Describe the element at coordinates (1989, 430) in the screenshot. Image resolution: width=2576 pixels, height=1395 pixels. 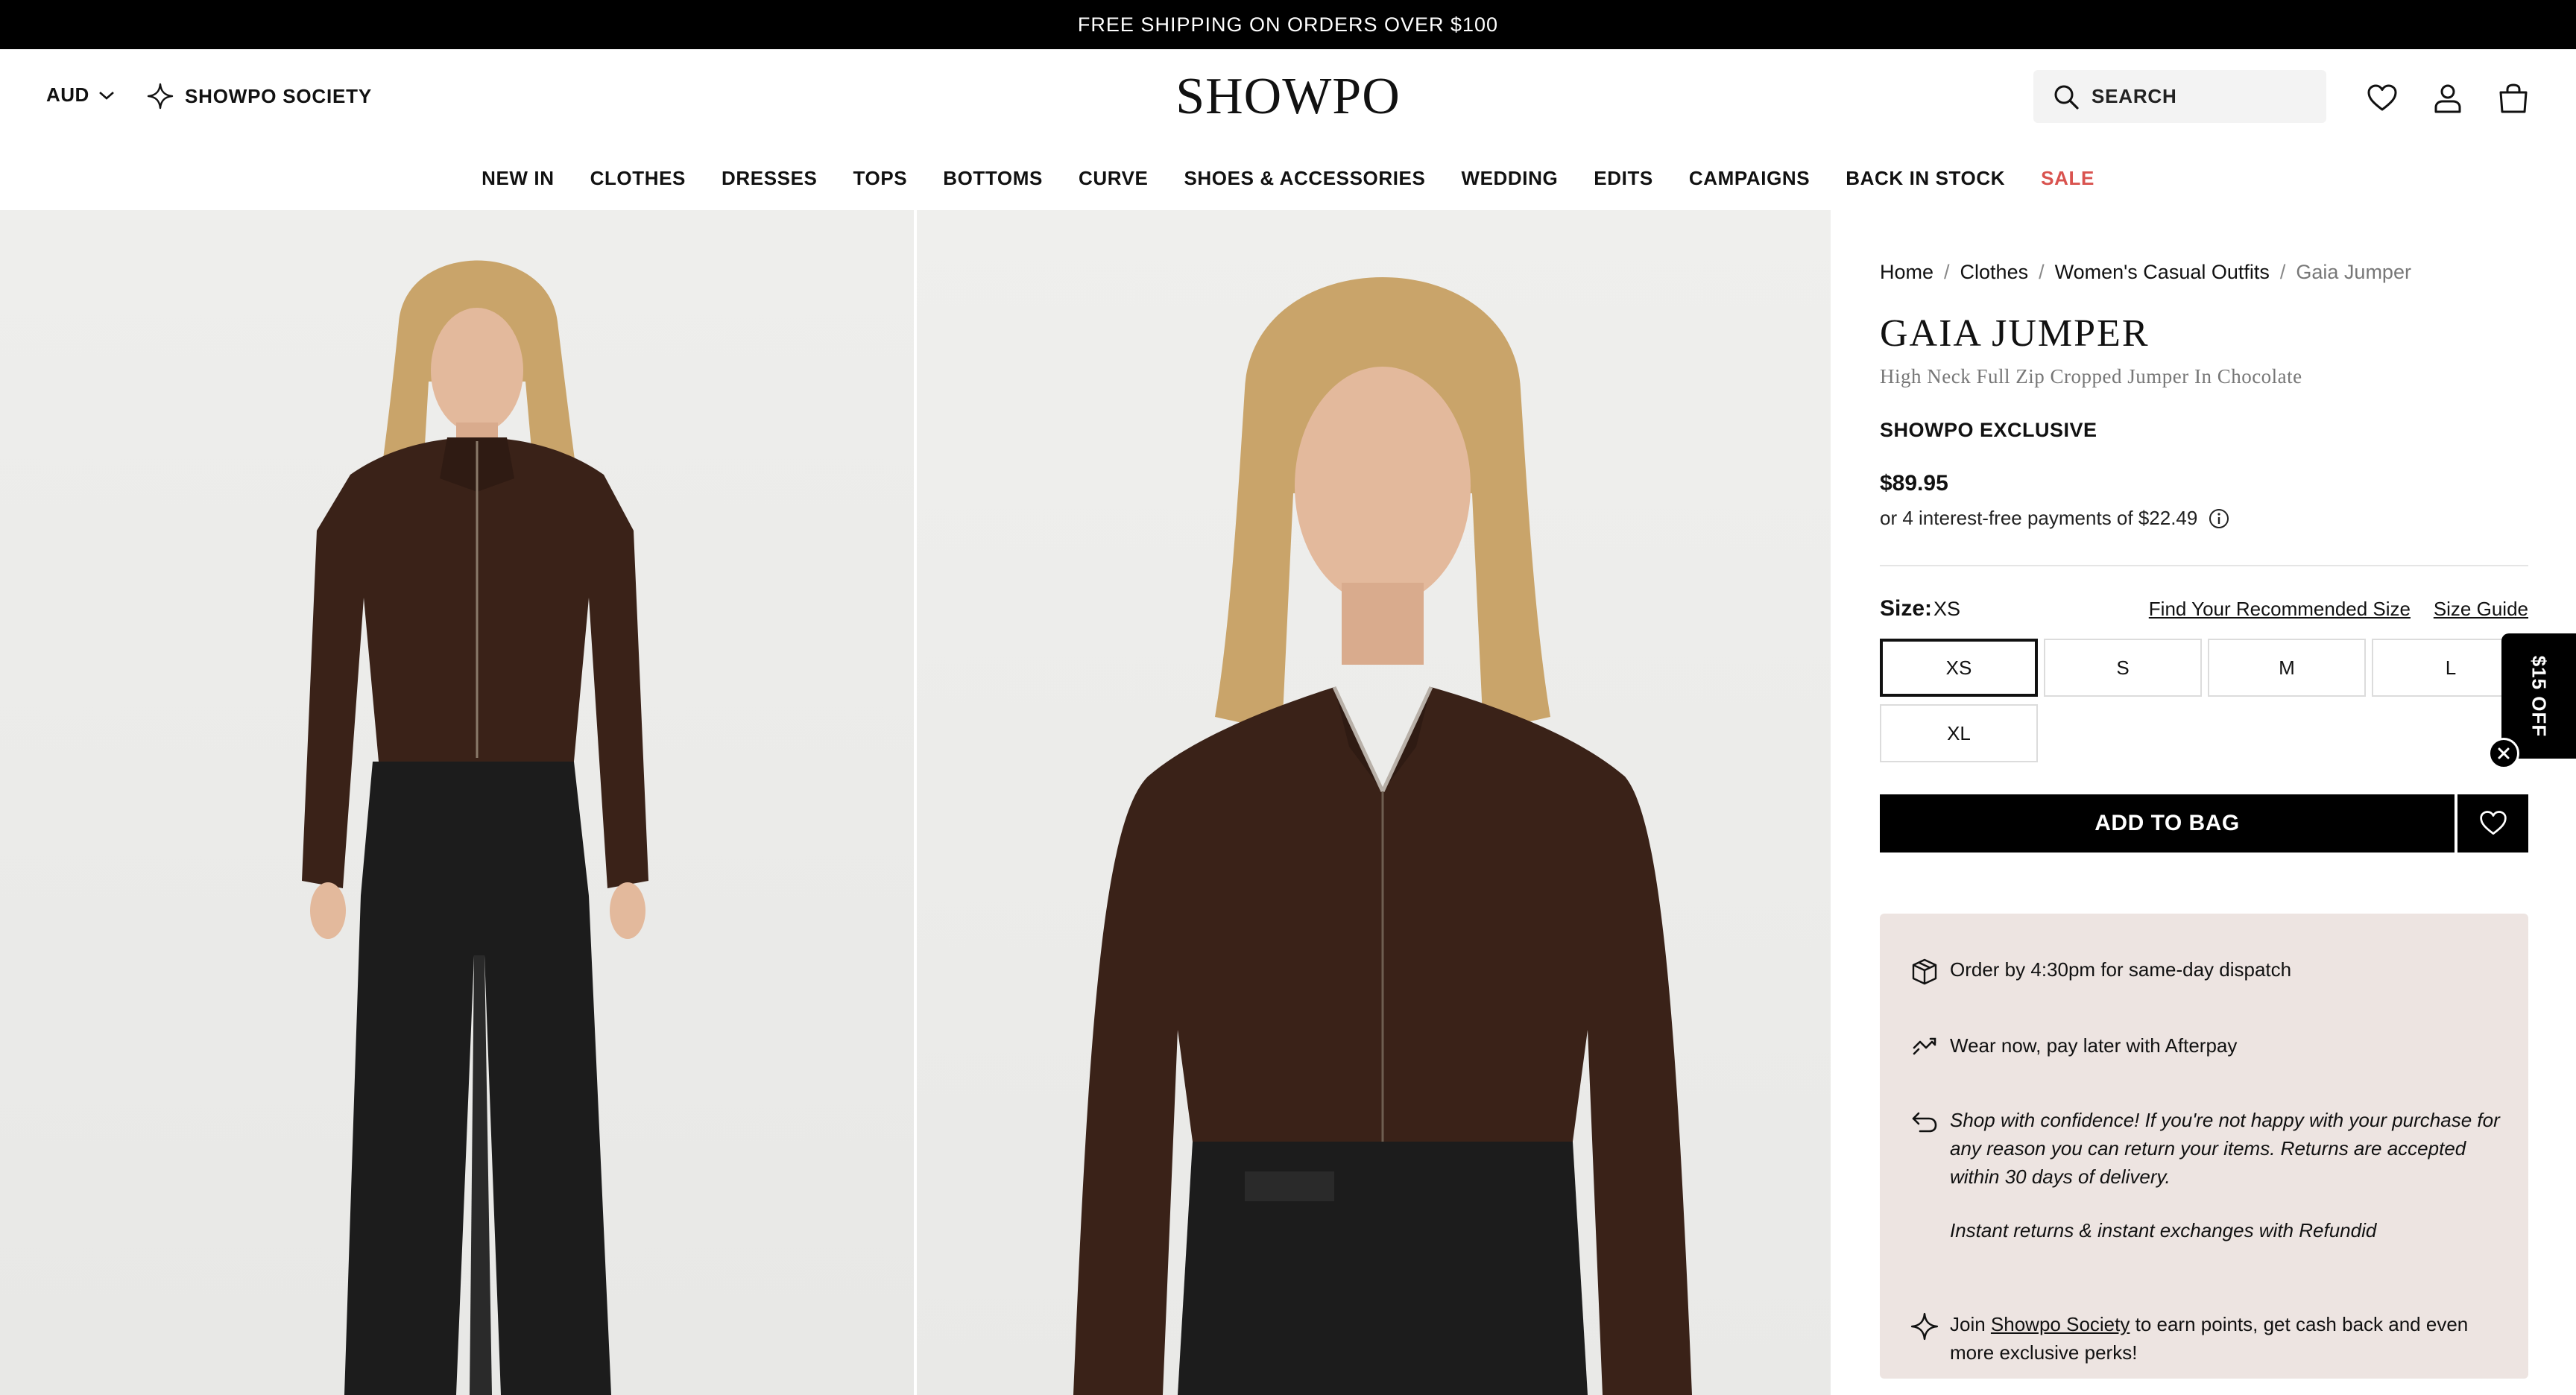
I see `exclusive-badge: SHOWPO EXCLUSIVE` at that location.